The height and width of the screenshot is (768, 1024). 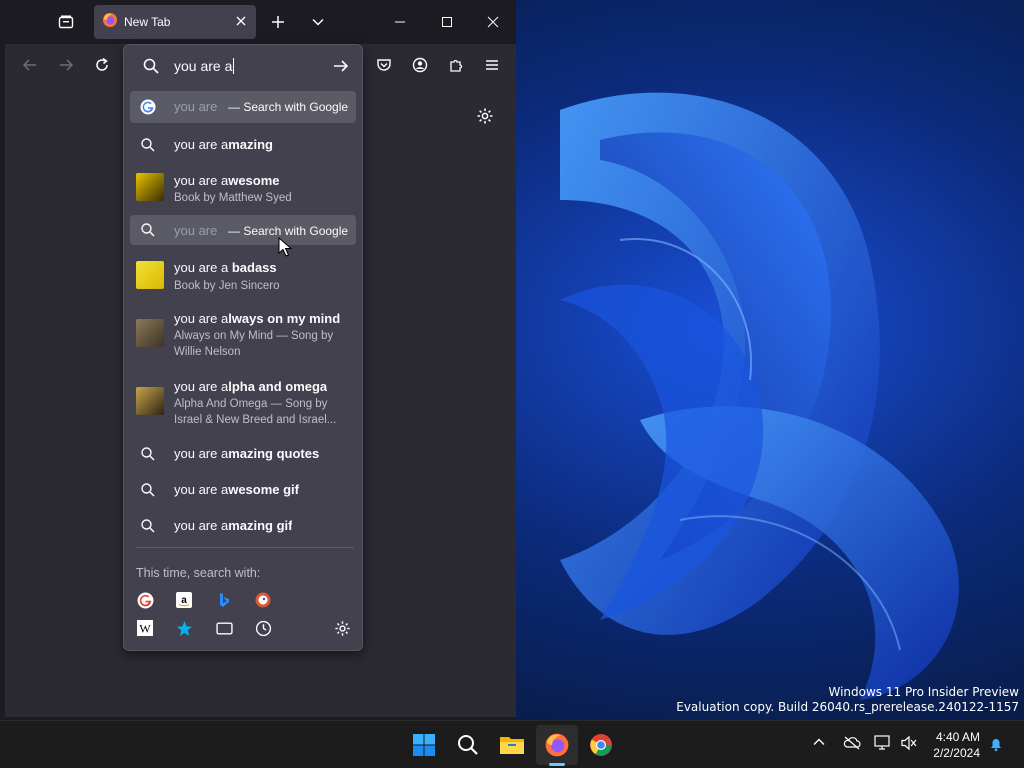 I want to click on suggestion-completion: lways on my mind, so click(x=284, y=318).